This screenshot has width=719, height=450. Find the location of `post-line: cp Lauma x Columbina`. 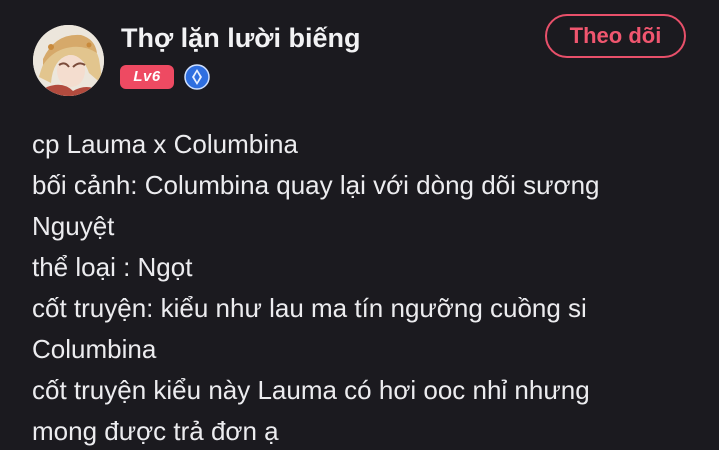

post-line: cp Lauma x Columbina is located at coordinates (165, 144).